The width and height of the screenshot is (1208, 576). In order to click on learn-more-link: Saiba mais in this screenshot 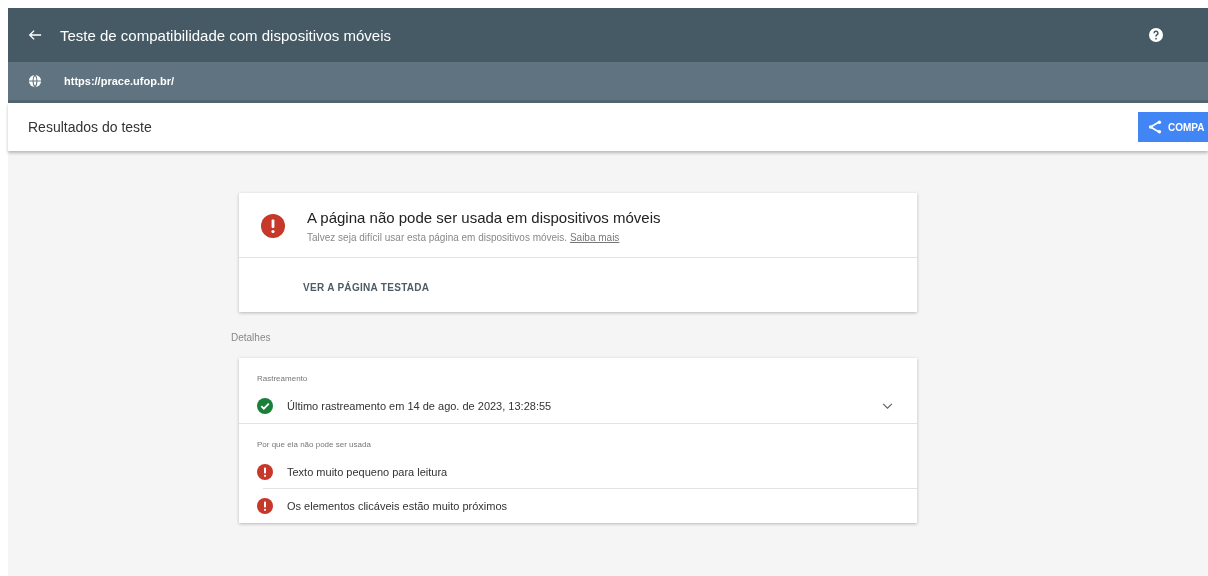, I will do `click(594, 237)`.